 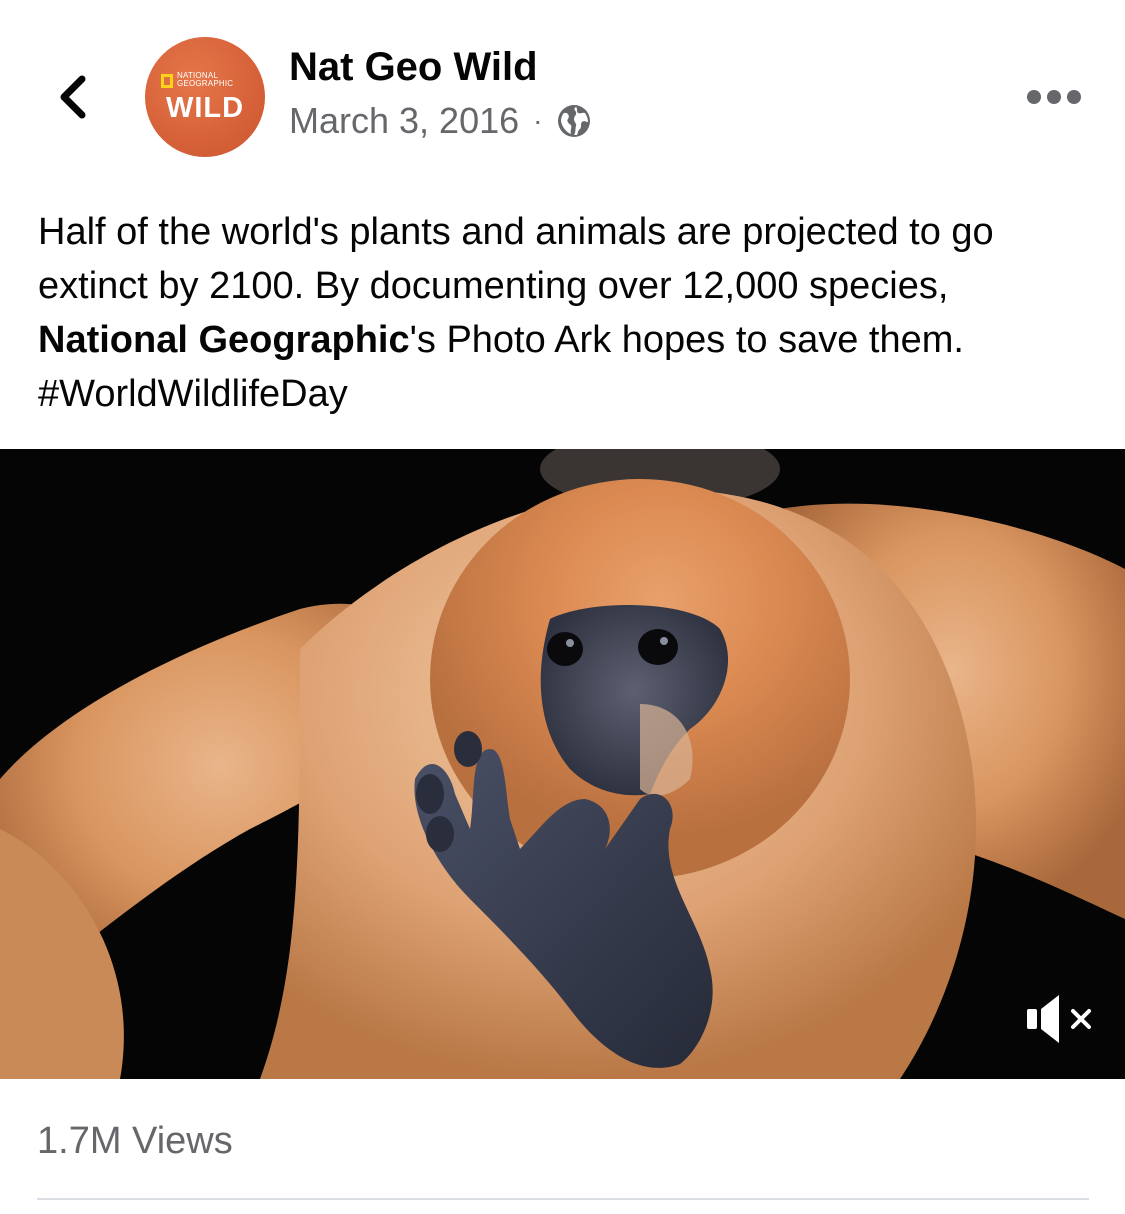 I want to click on back-button, so click(x=72, y=97).